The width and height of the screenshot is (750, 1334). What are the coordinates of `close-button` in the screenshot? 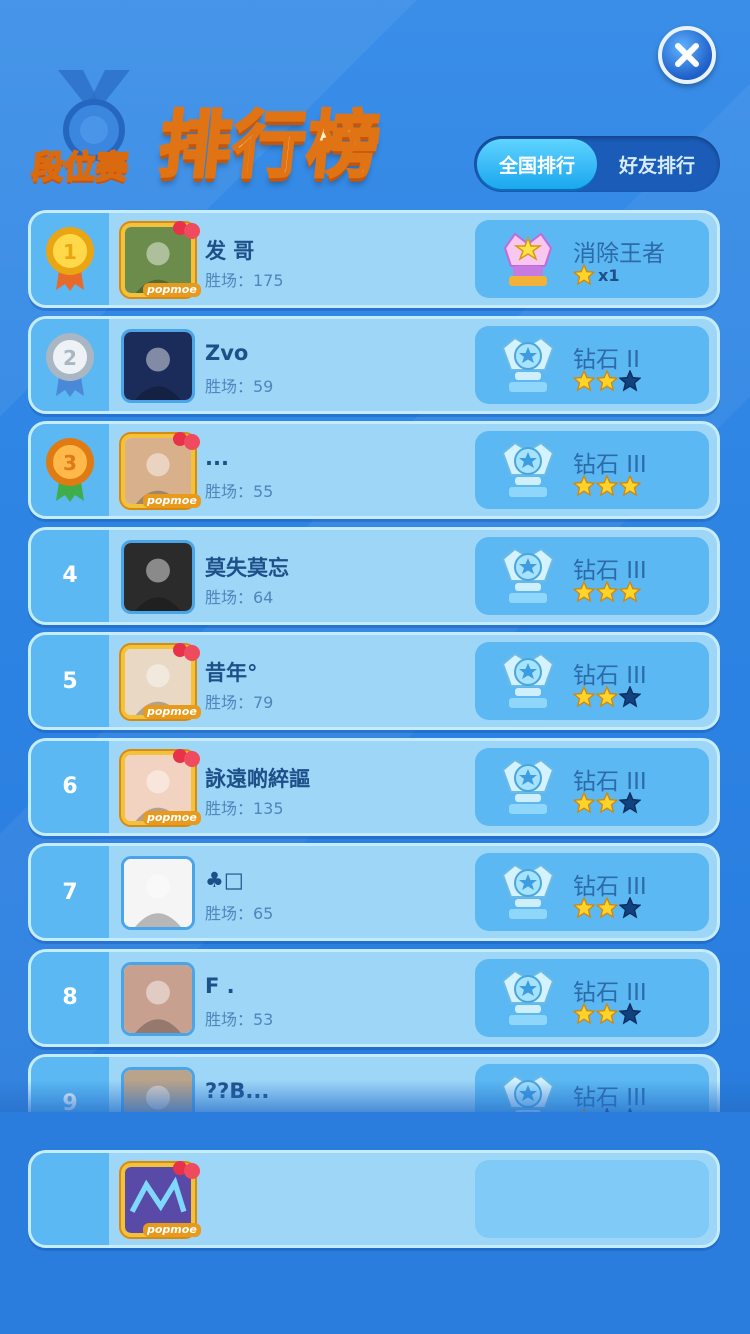 It's located at (687, 55).